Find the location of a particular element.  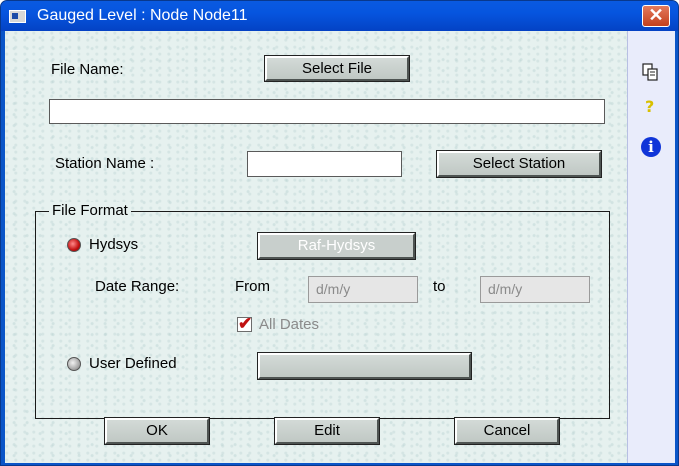

select-file-button: Select File is located at coordinates (337, 68).